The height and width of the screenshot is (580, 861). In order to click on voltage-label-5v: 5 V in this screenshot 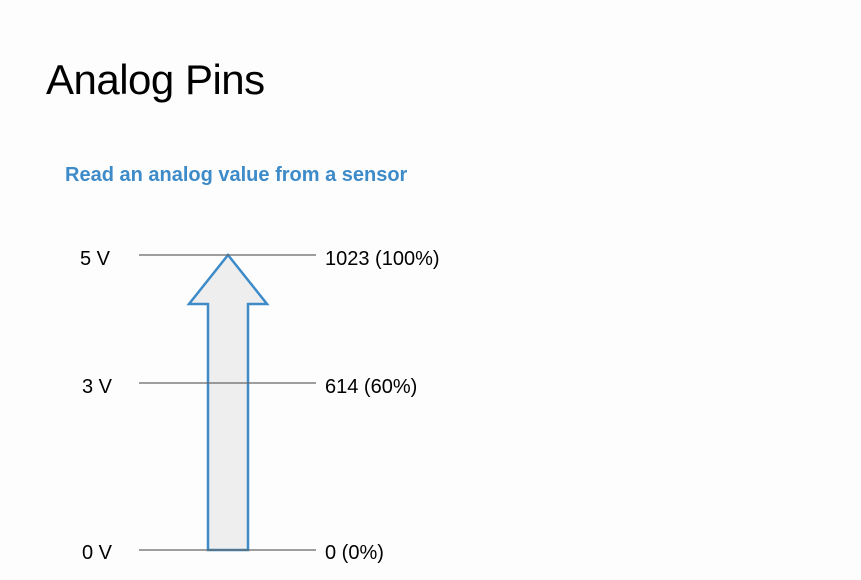, I will do `click(95, 259)`.